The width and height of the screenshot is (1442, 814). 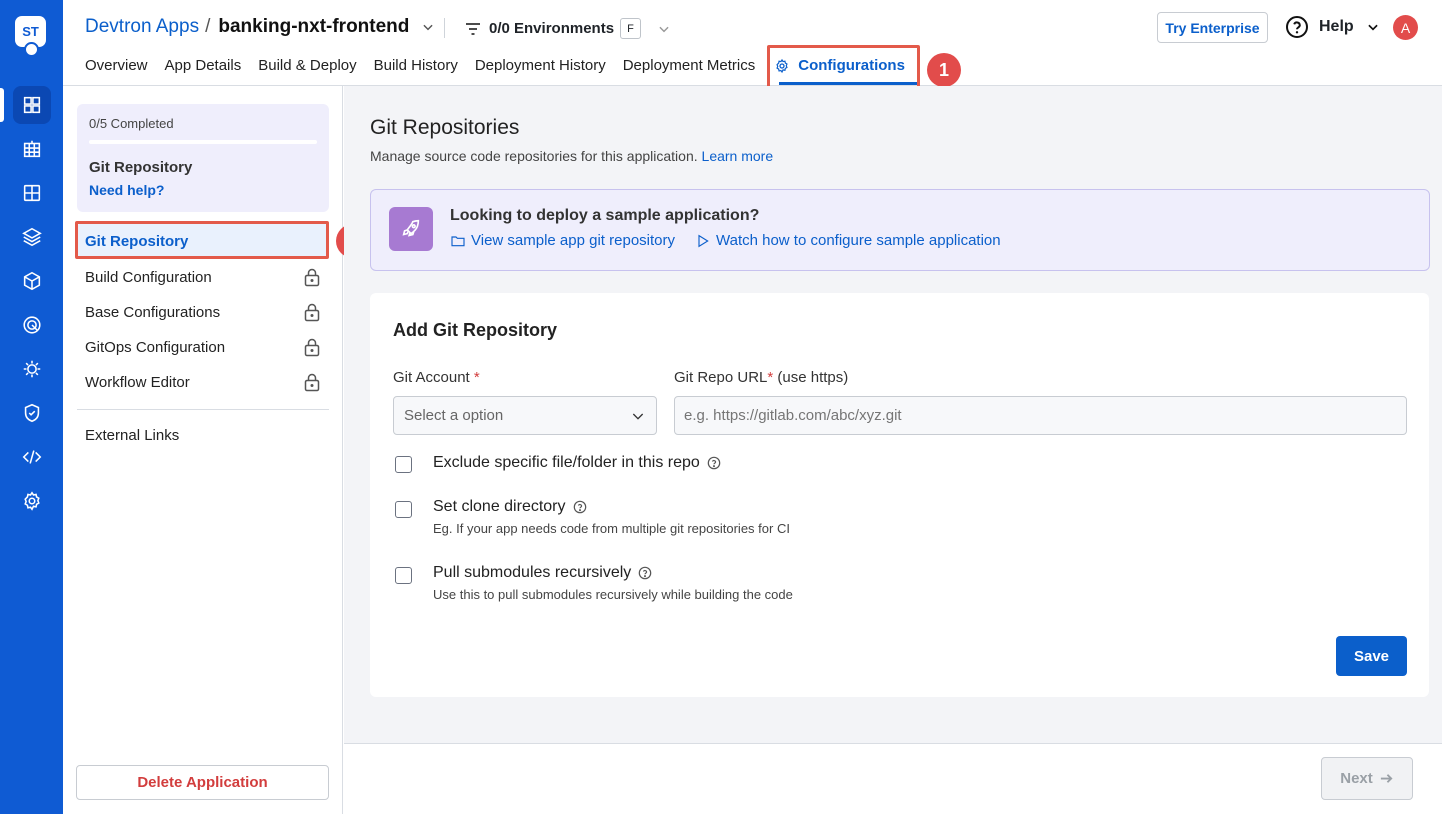 What do you see at coordinates (32, 413) in the screenshot?
I see `shield-icon` at bounding box center [32, 413].